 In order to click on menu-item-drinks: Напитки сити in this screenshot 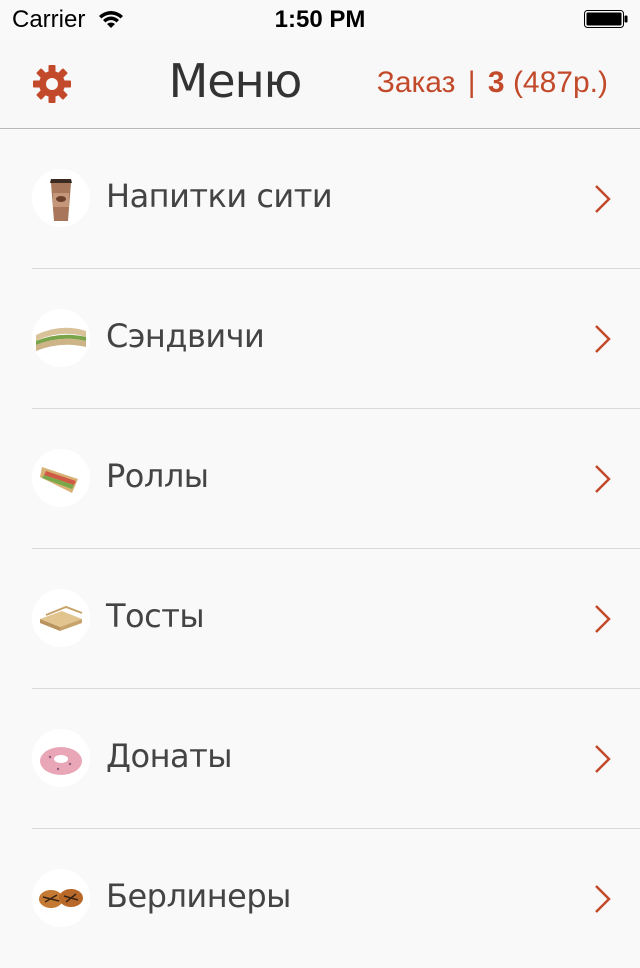, I will do `click(336, 199)`.